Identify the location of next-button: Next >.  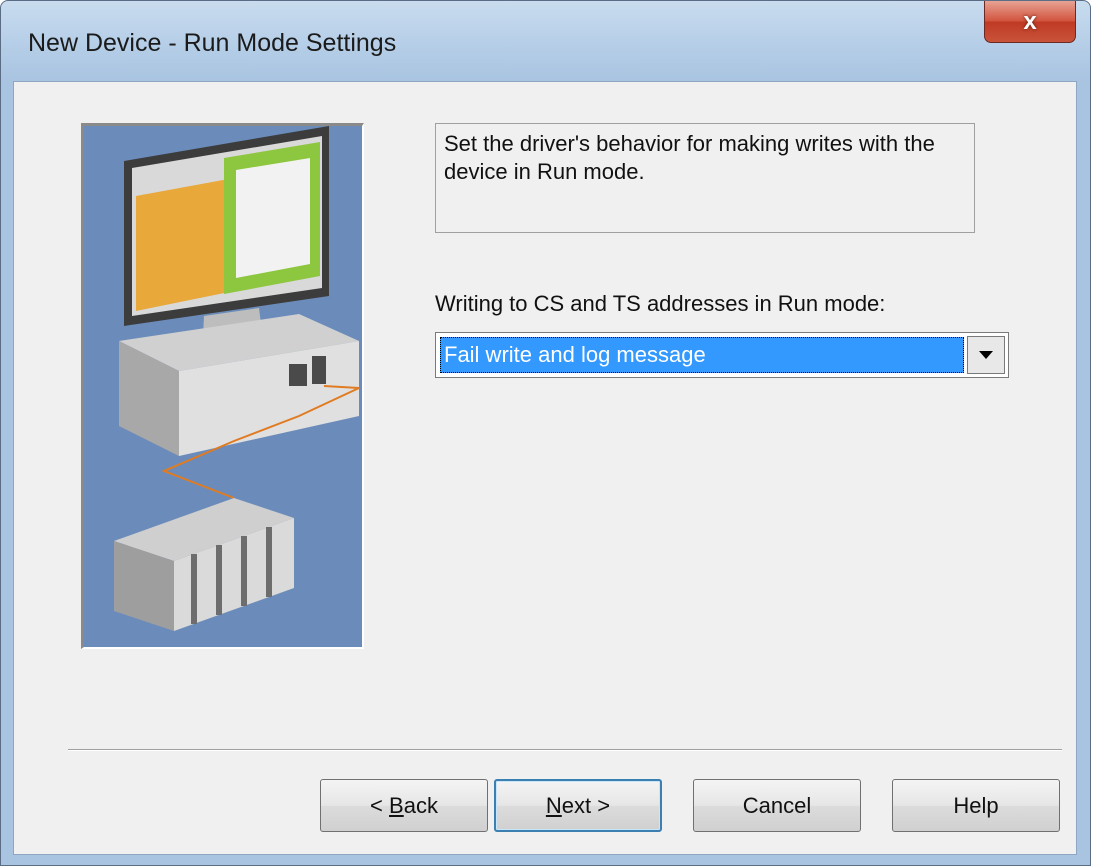
(578, 805).